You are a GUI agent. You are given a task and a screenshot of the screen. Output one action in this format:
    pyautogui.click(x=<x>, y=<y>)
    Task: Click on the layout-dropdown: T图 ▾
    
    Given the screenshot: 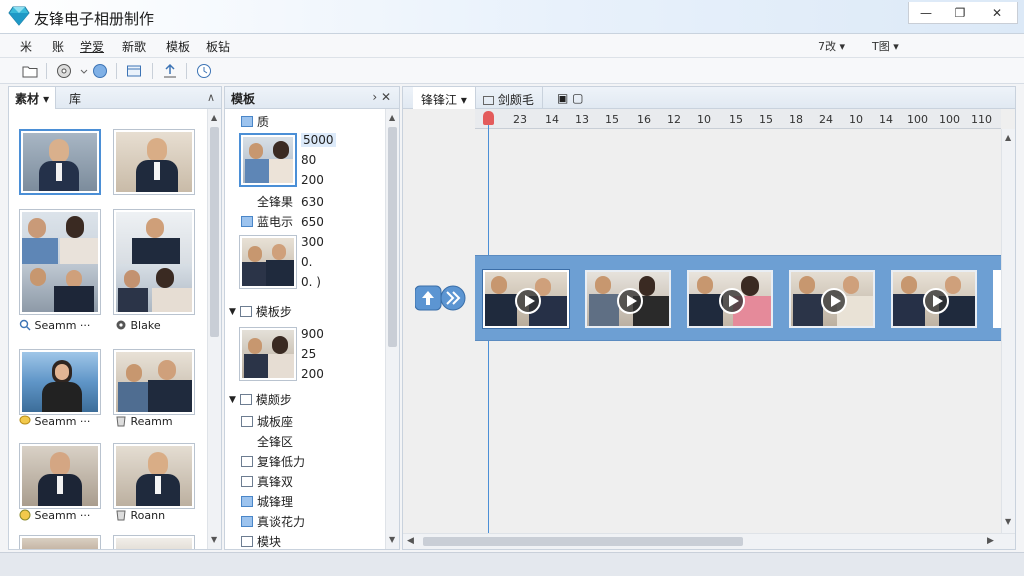 What is the action you would take?
    pyautogui.click(x=885, y=46)
    